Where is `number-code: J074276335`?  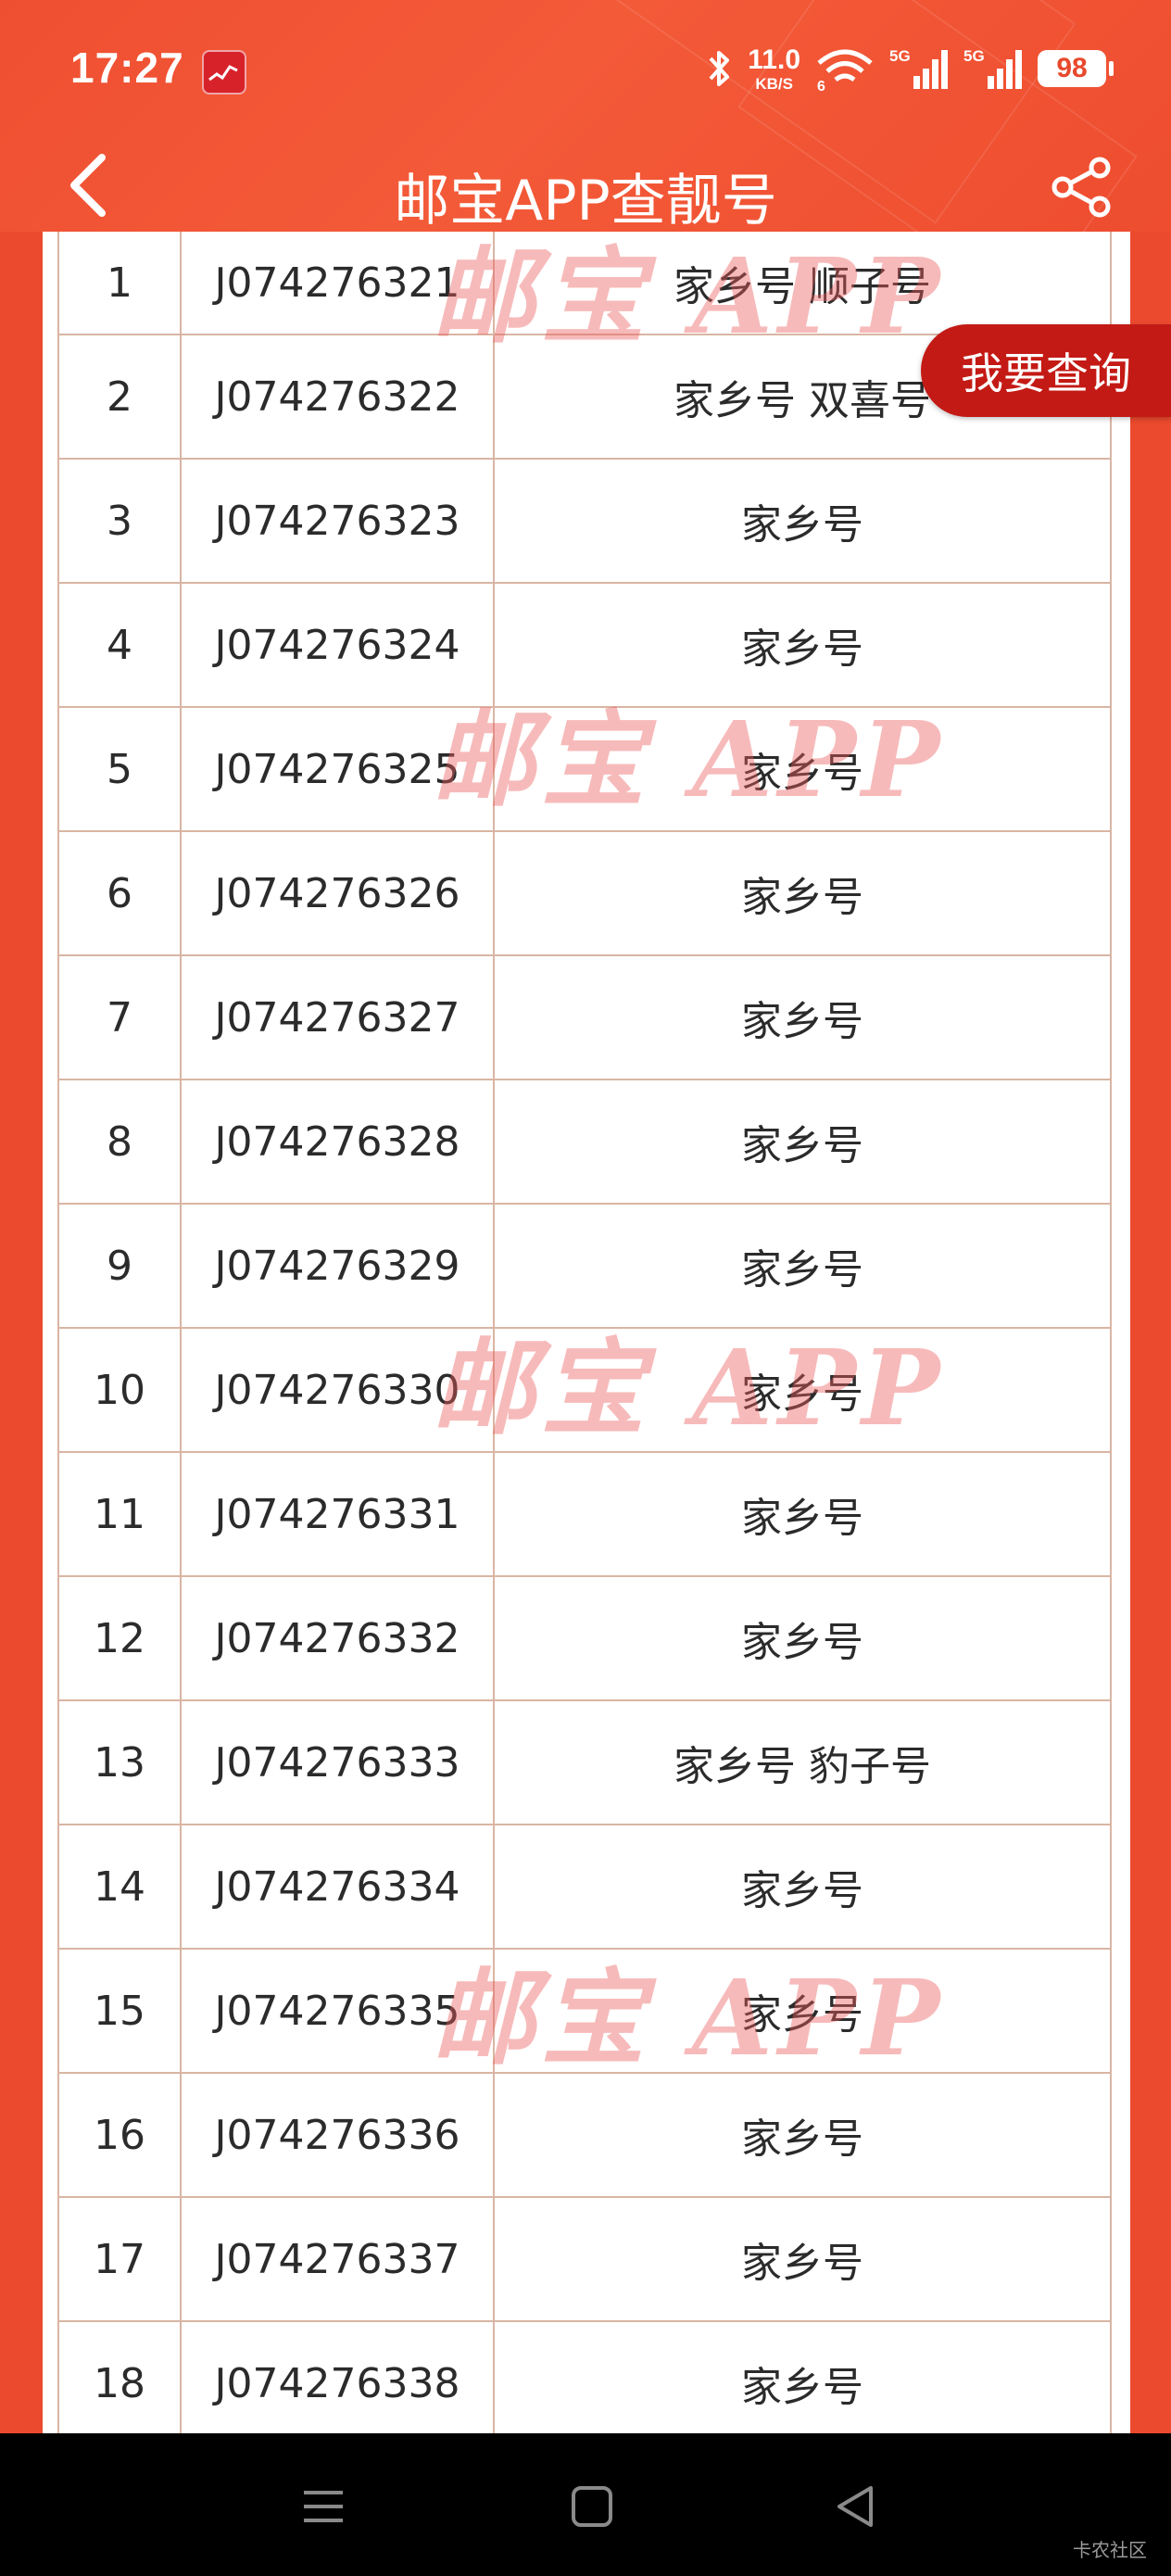
number-code: J074276335 is located at coordinates (337, 2011).